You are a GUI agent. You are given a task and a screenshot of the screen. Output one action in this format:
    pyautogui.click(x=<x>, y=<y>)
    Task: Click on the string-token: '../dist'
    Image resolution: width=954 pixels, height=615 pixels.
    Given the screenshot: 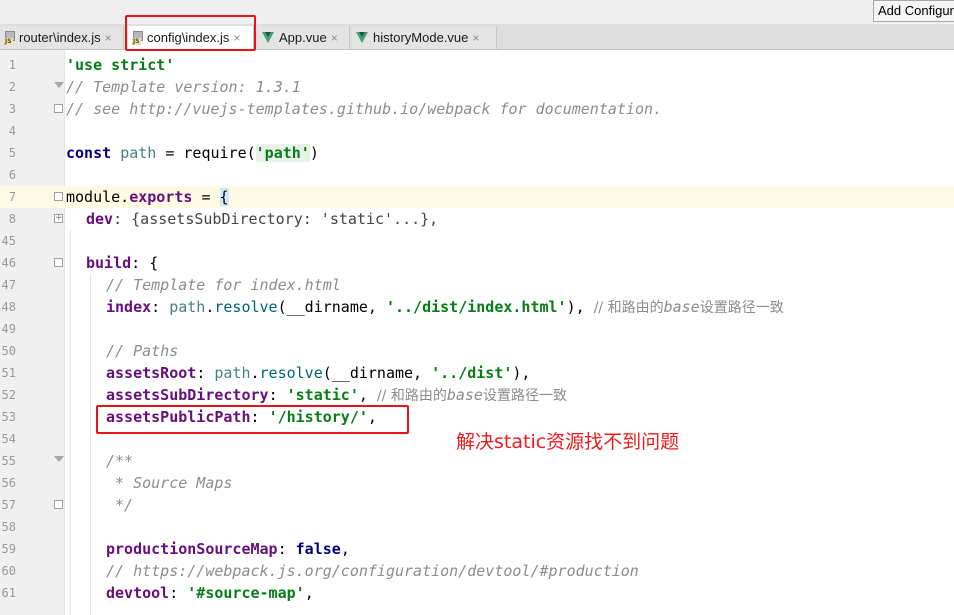 What is the action you would take?
    pyautogui.click(x=472, y=373)
    